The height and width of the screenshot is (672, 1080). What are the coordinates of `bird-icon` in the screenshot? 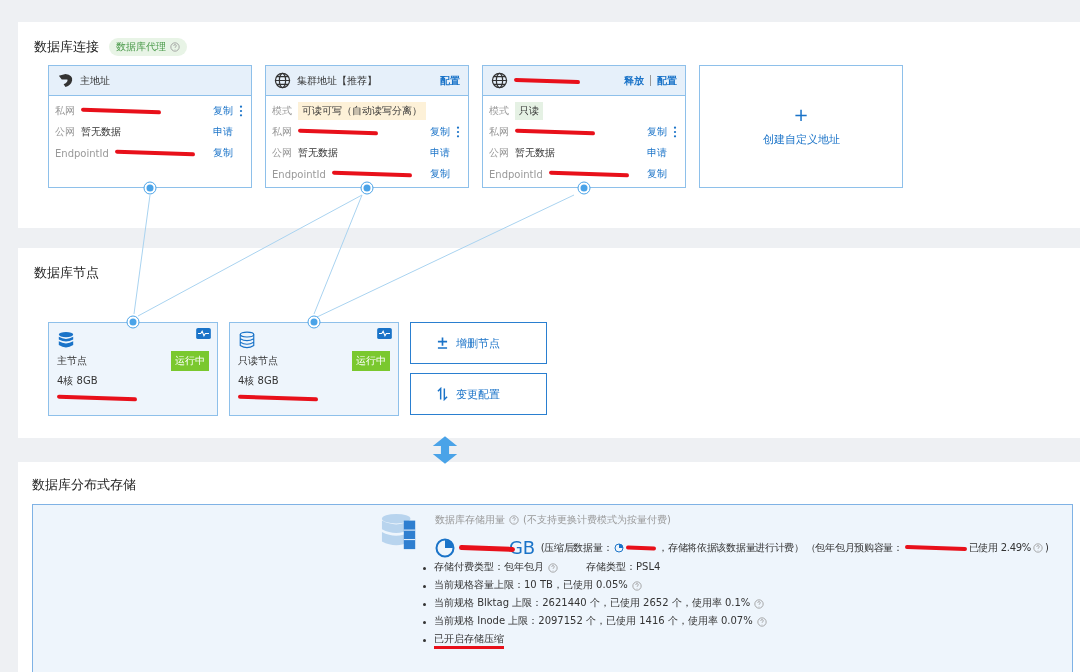 It's located at (65, 80).